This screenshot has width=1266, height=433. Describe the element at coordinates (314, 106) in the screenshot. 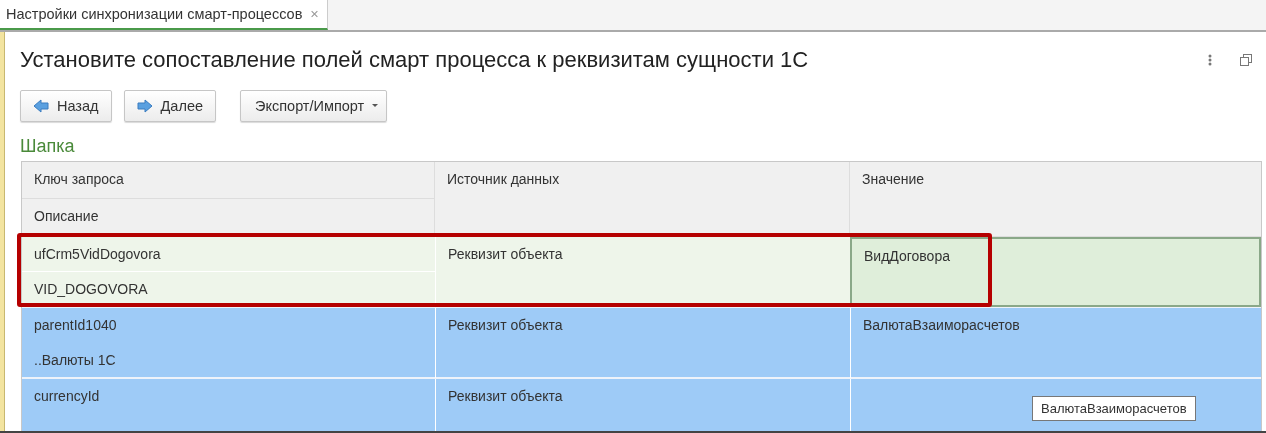

I see `menu-button: Экспорт/Импорт` at that location.